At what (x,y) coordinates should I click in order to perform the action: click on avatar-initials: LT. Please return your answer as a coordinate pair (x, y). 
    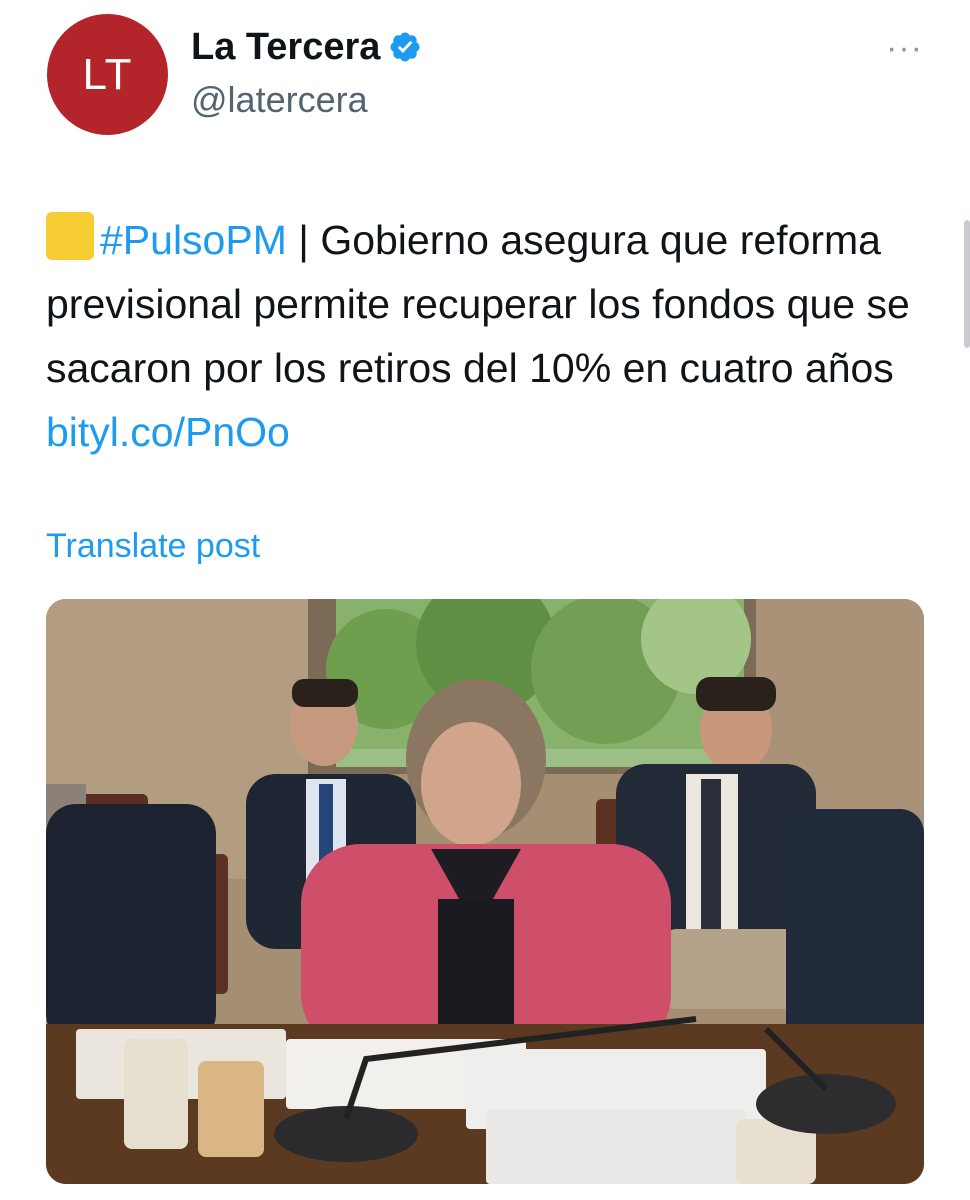
    Looking at the image, I should click on (107, 74).